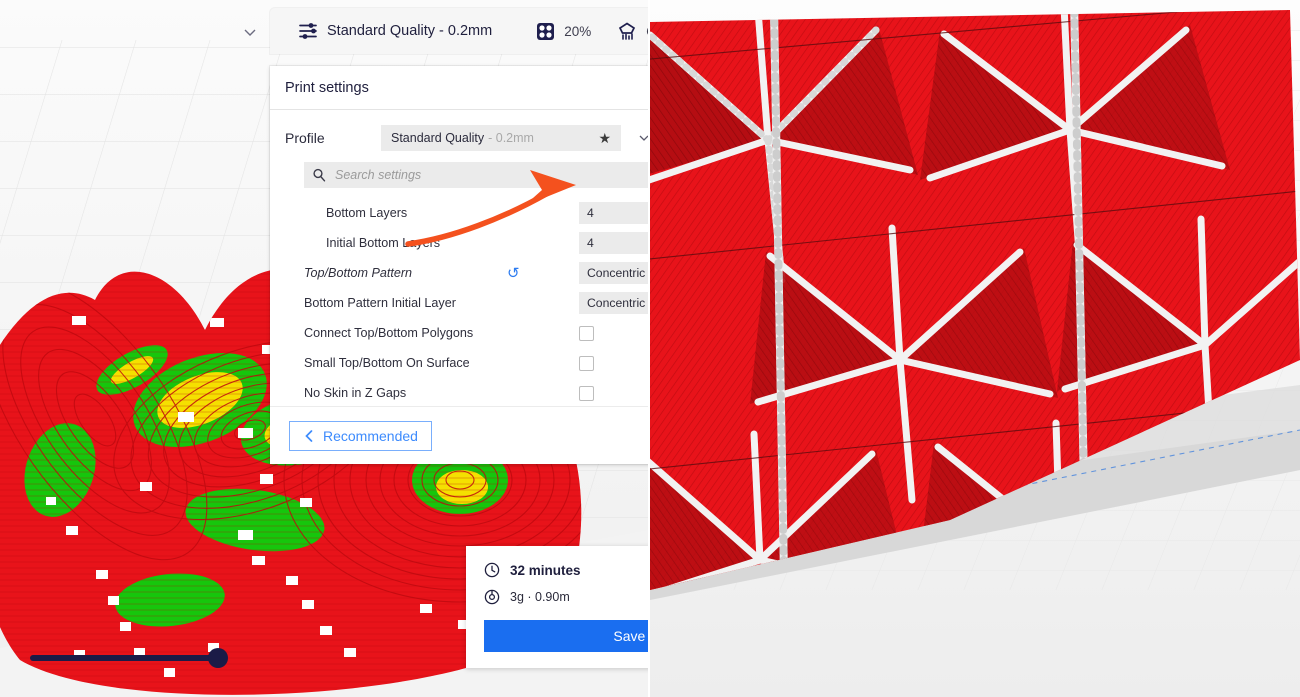 This screenshot has height=697, width=1300. What do you see at coordinates (378, 175) in the screenshot?
I see `search-input-placeholder: Search settings` at bounding box center [378, 175].